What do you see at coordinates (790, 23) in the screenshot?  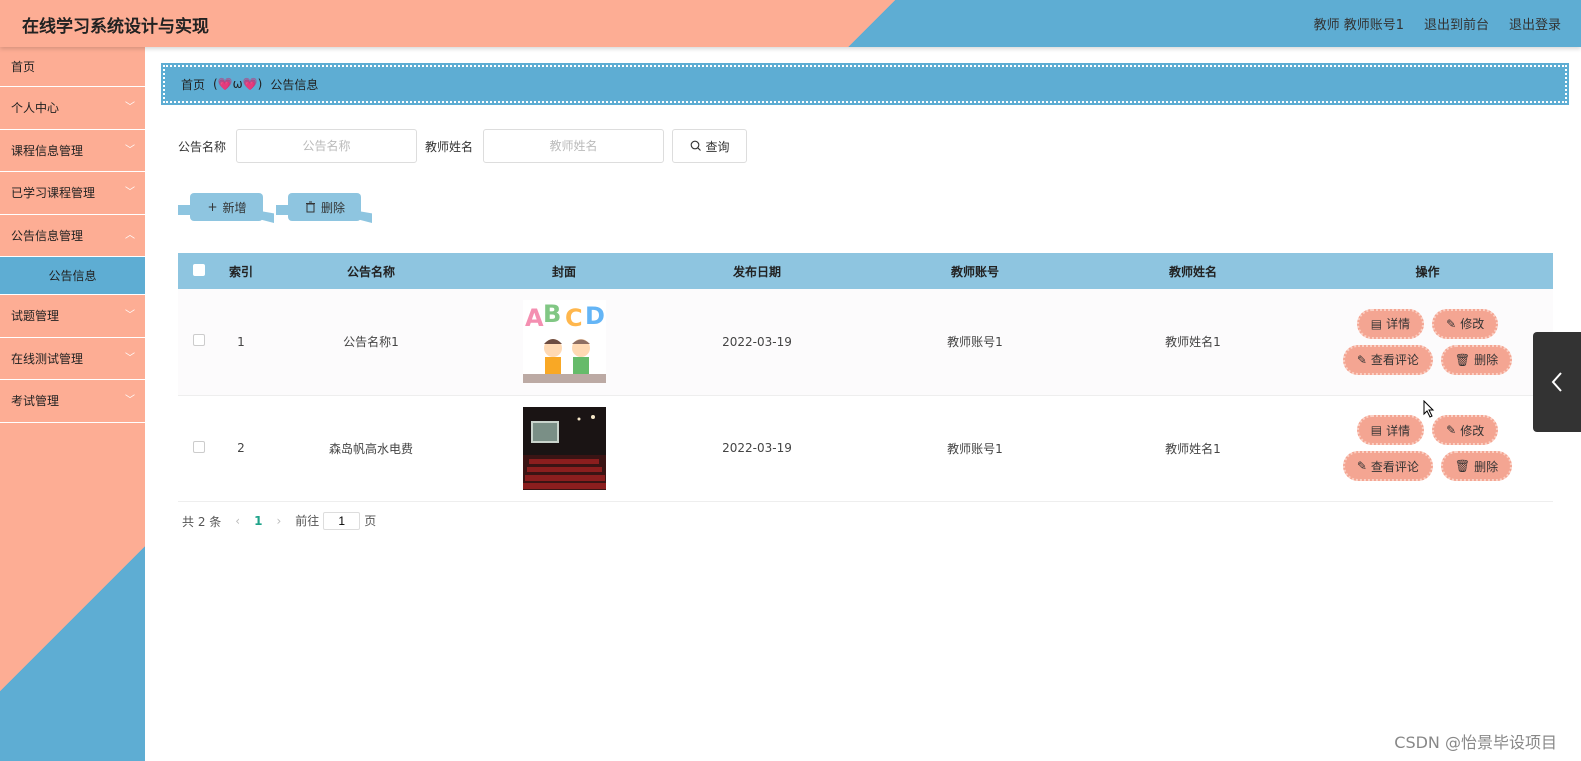 I see `top-header: 在线学习系统设计与实现 教师 教师账号1 退出到前台 退出登录` at bounding box center [790, 23].